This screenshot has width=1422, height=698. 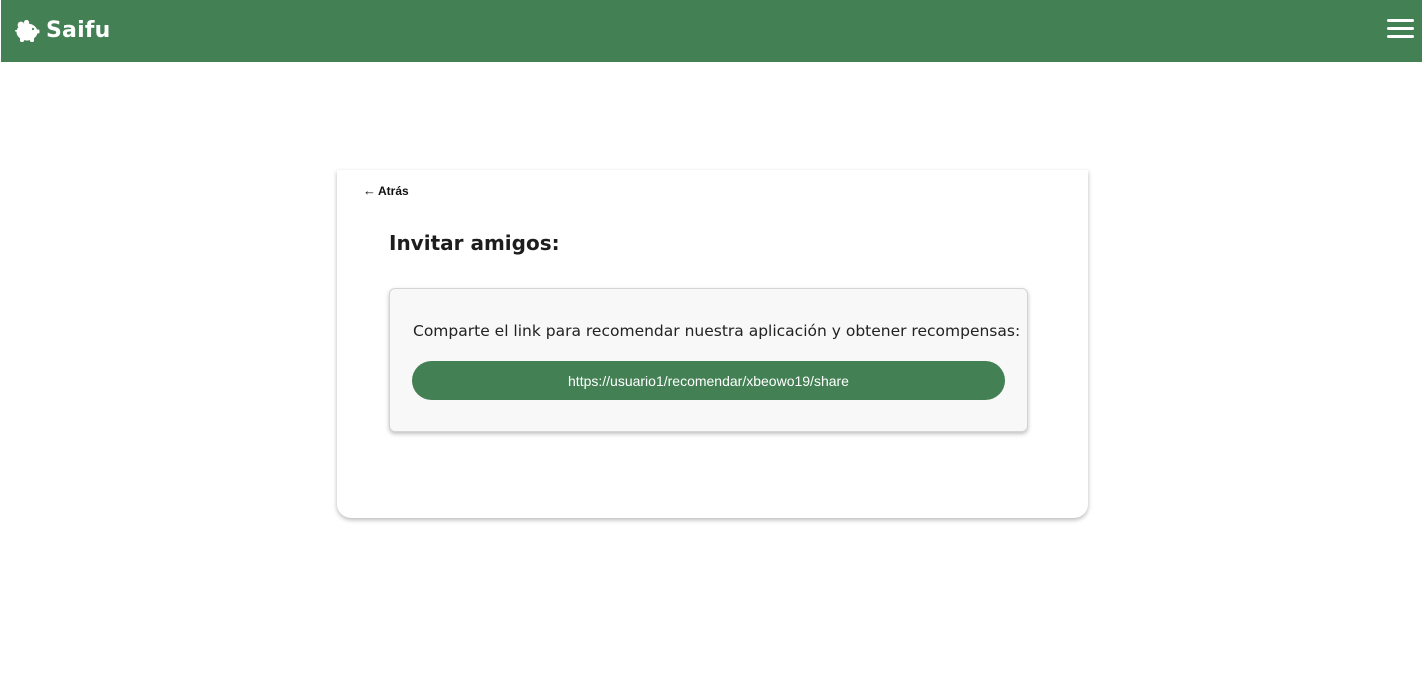 I want to click on back-link: ← Atrás, so click(x=386, y=190).